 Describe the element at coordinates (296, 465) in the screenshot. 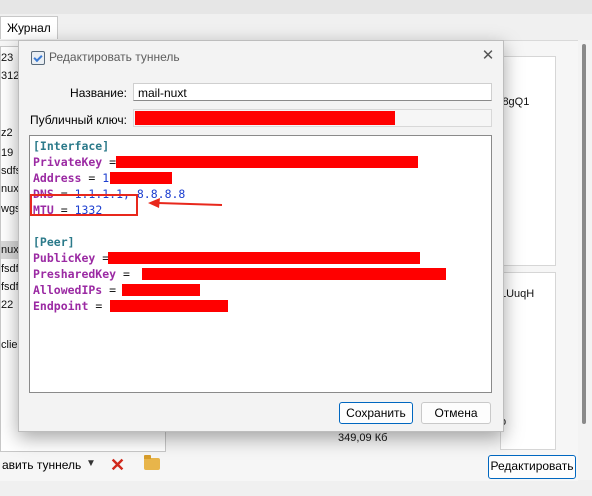

I see `bottom-toolbar: авить туннель ▼ ✕ Редактировать` at that location.